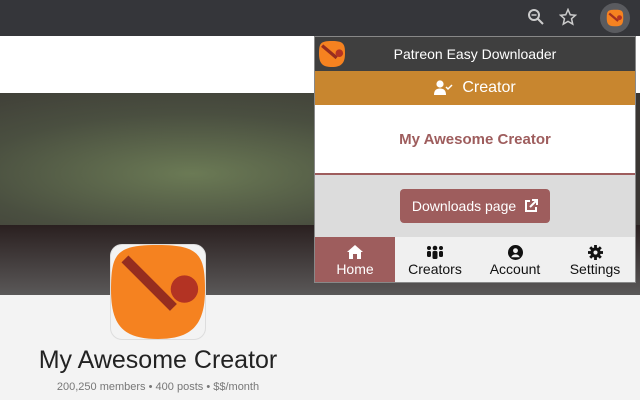 The height and width of the screenshot is (400, 640). I want to click on popup-title: Patreon Easy Downloader, so click(475, 54).